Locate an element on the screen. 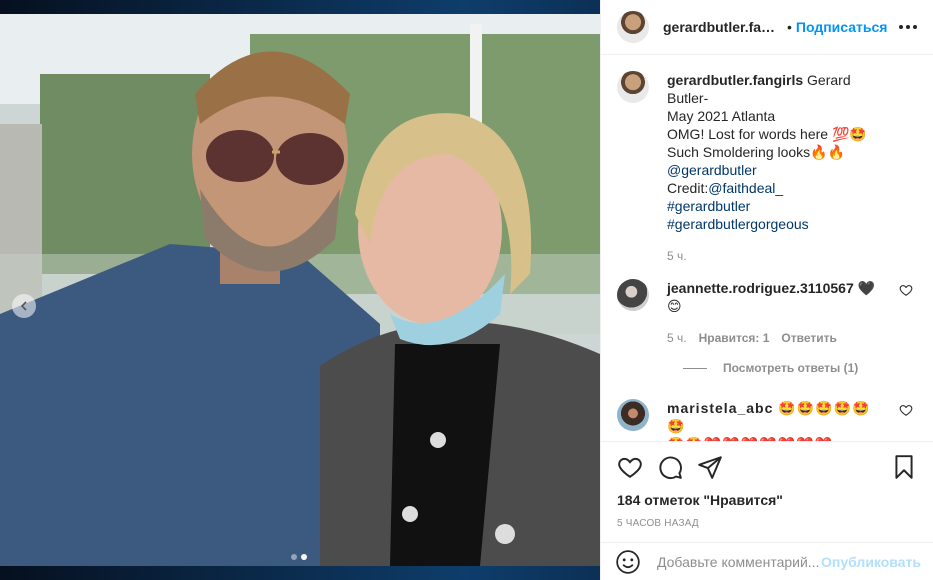 This screenshot has height=580, width=933. comment-username: maristela_abc is located at coordinates (720, 408).